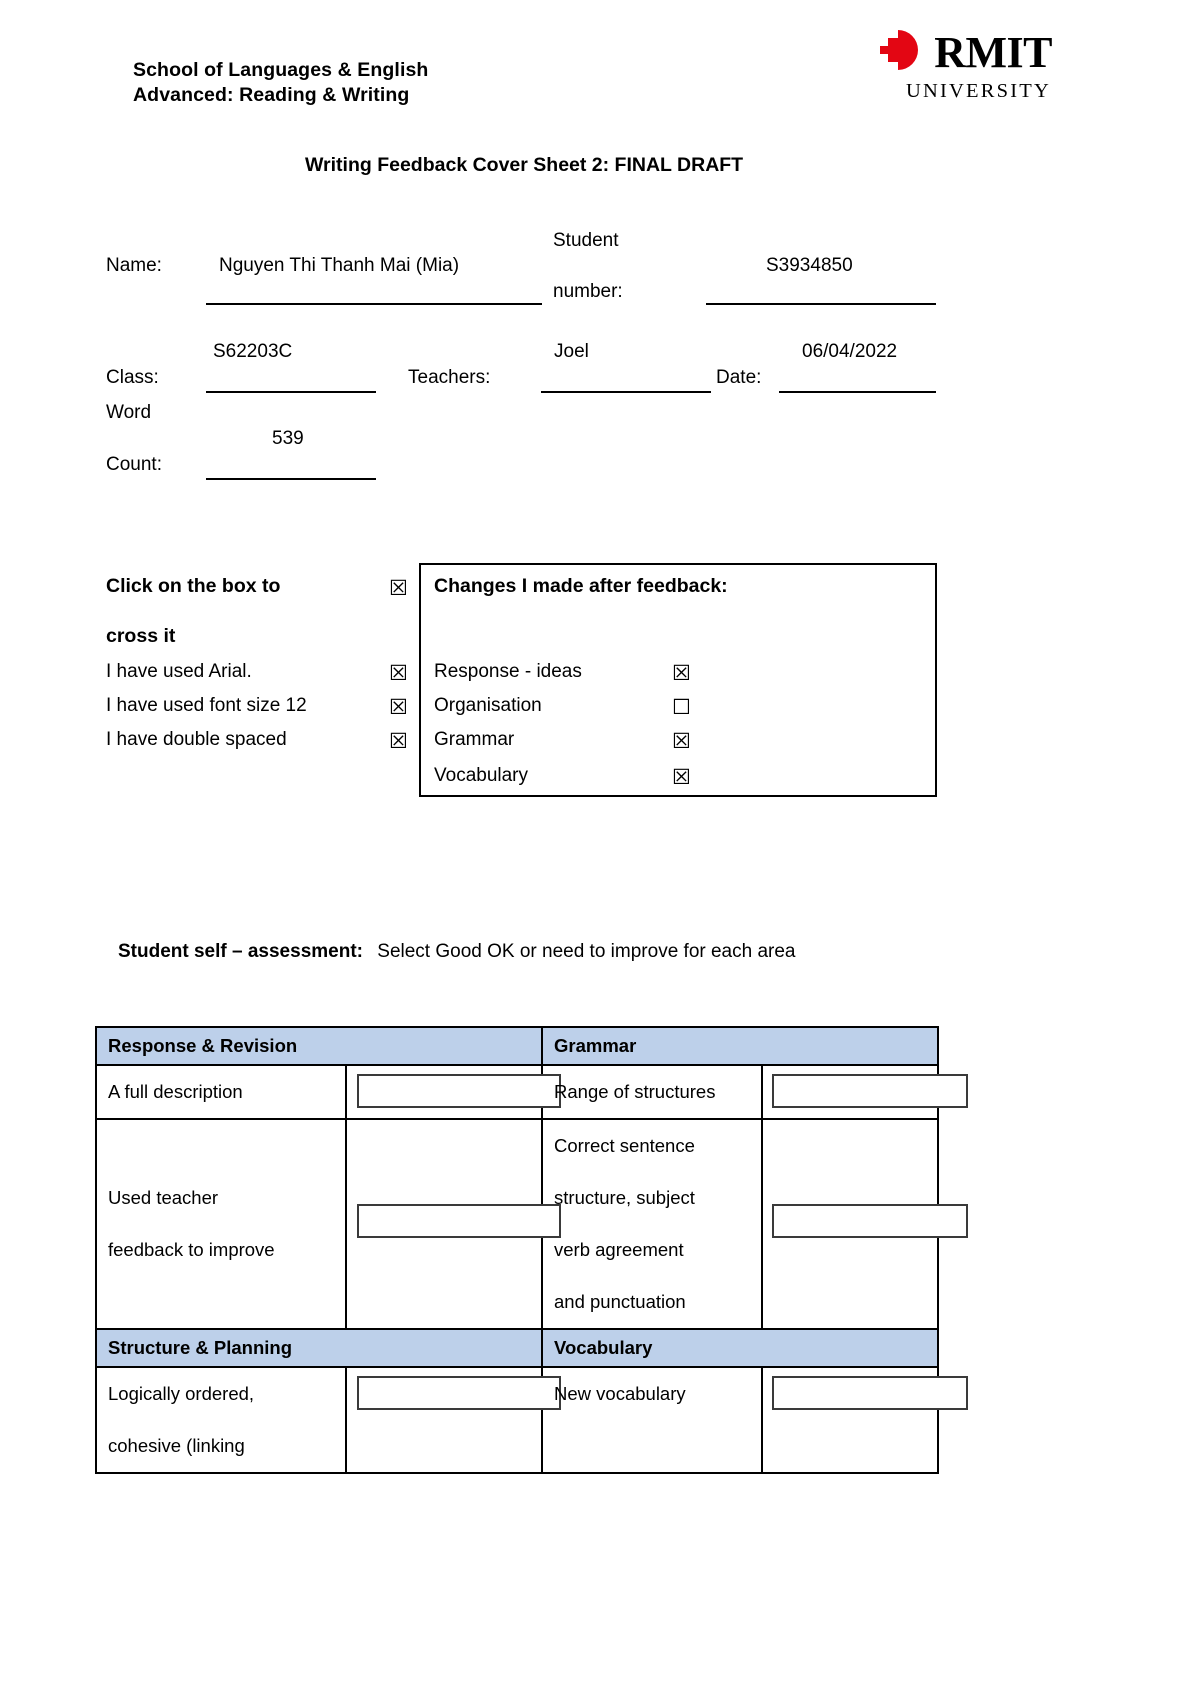  What do you see at coordinates (865, 1420) in the screenshot?
I see `dropdown-cell-new-vocabulary` at bounding box center [865, 1420].